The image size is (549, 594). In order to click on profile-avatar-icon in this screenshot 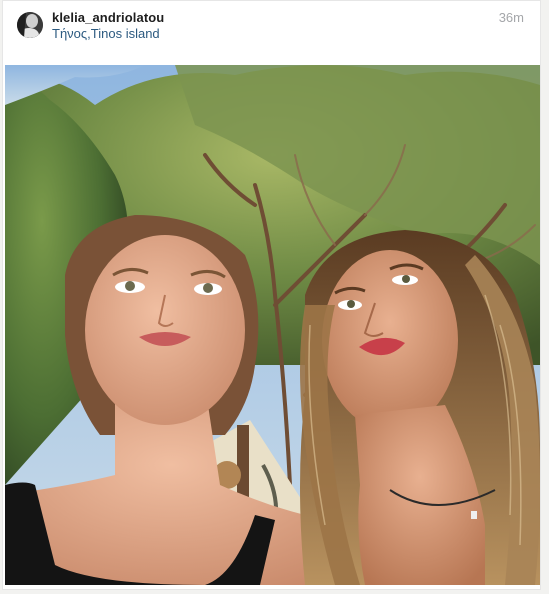, I will do `click(30, 25)`.